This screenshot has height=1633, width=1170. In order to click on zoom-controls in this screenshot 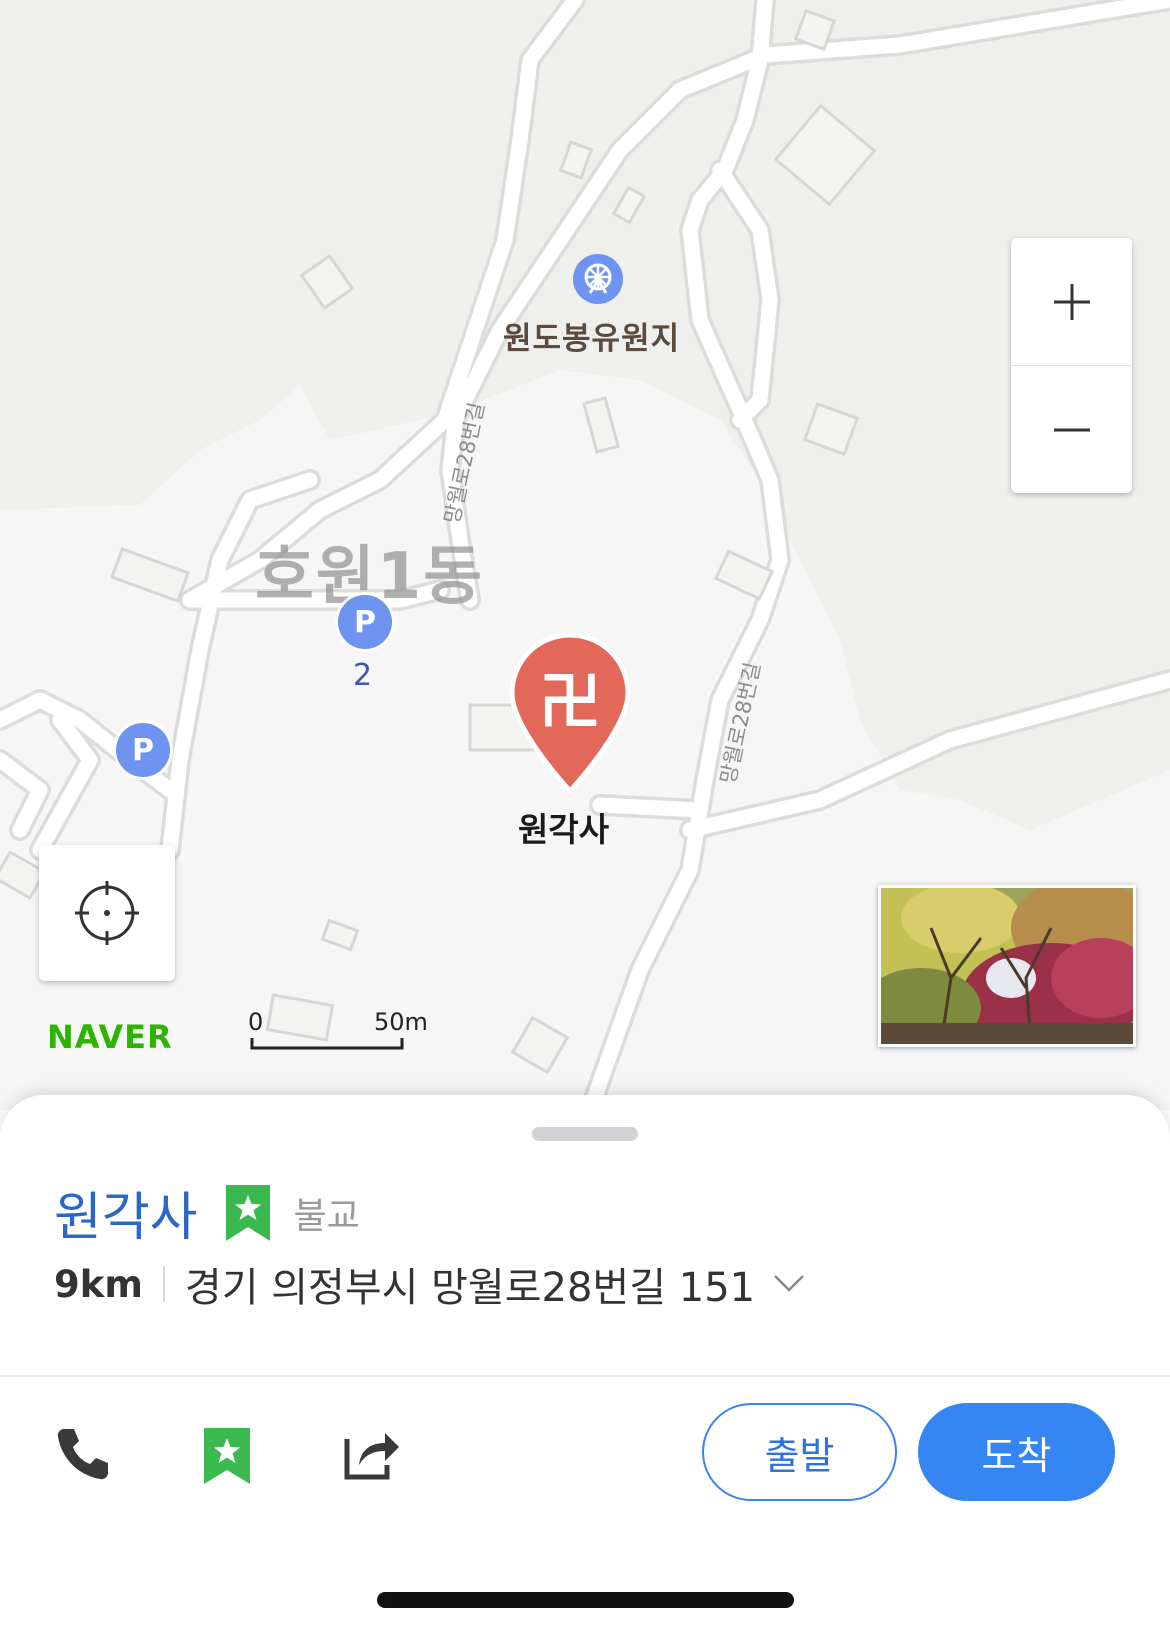, I will do `click(1071, 365)`.